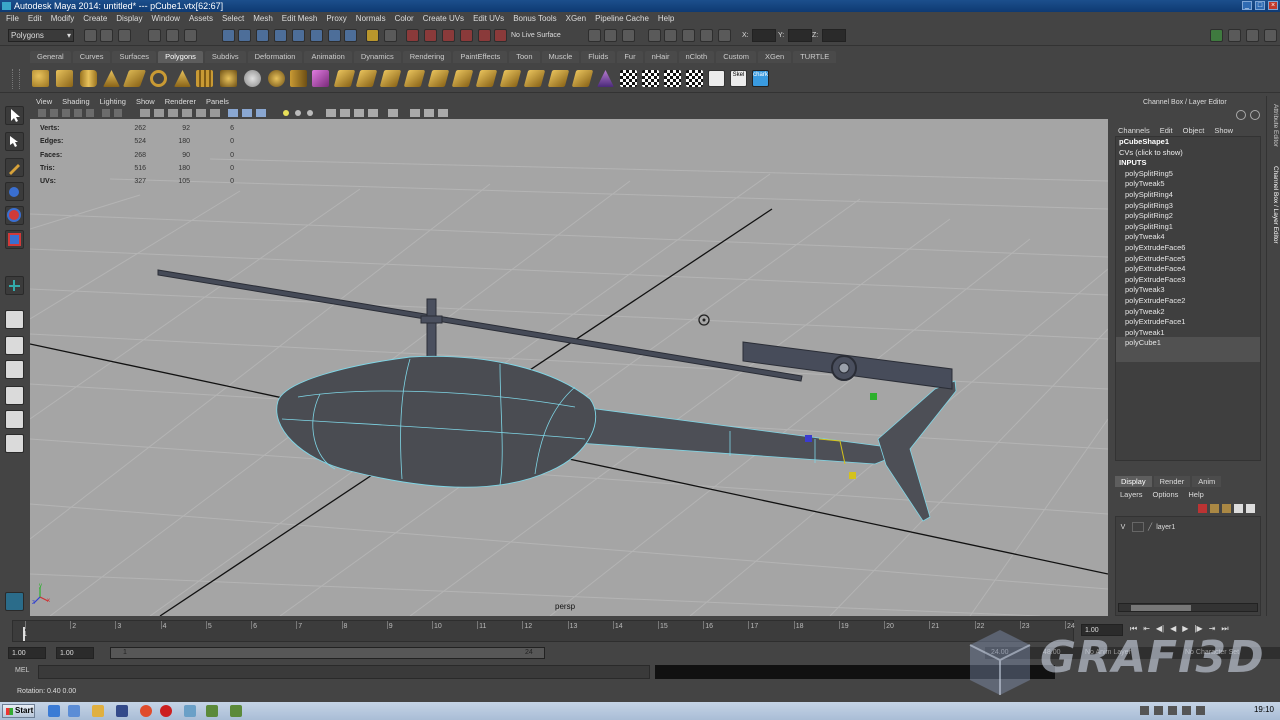 Image resolution: width=1280 pixels, height=720 pixels. What do you see at coordinates (1158, 710) in the screenshot?
I see `tray-icon` at bounding box center [1158, 710].